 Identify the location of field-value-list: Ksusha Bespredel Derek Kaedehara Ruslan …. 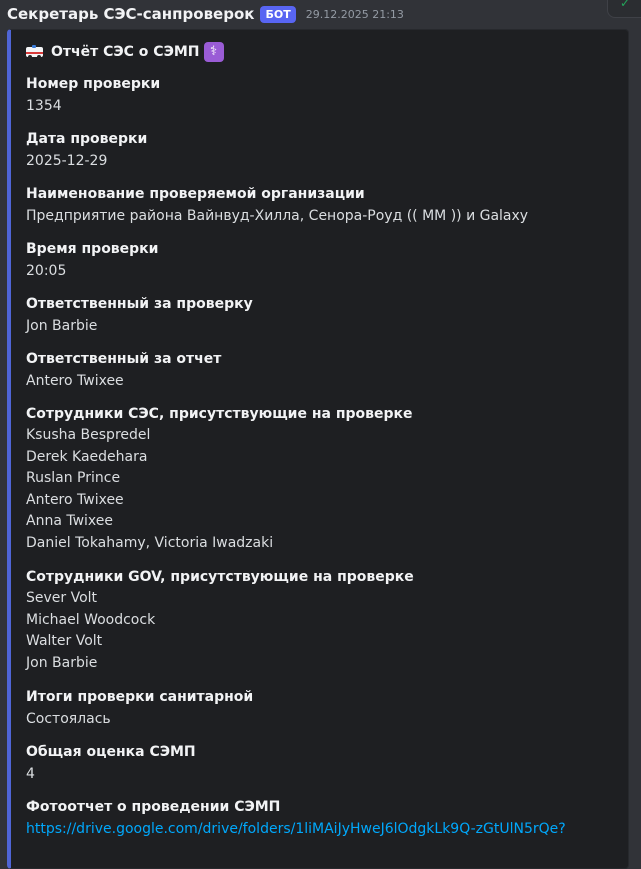
(326, 490).